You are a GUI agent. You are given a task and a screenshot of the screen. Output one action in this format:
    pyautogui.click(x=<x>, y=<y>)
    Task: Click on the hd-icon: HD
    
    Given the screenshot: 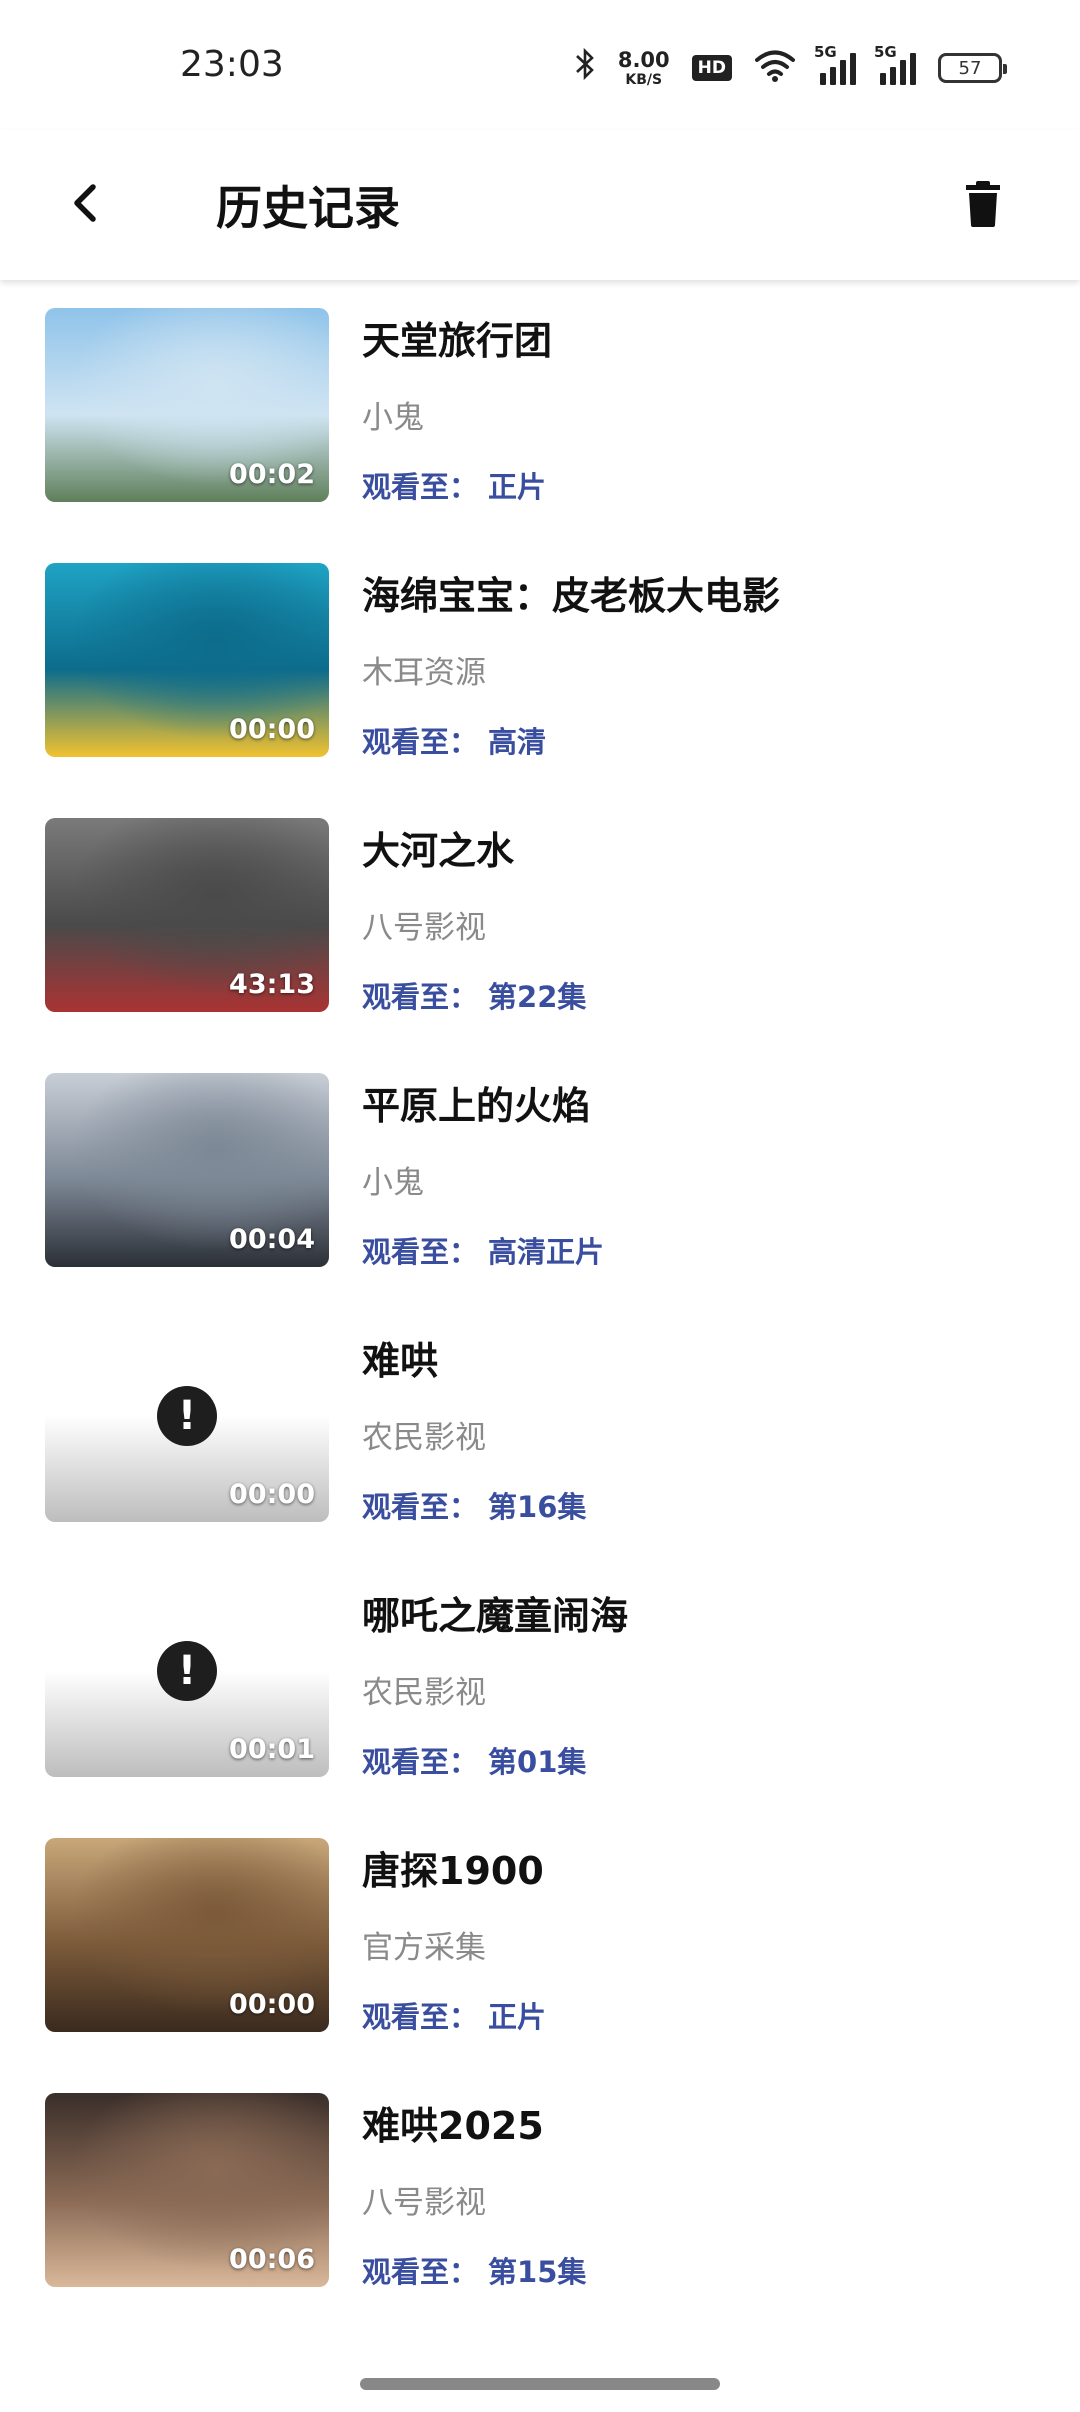 What is the action you would take?
    pyautogui.click(x=711, y=68)
    